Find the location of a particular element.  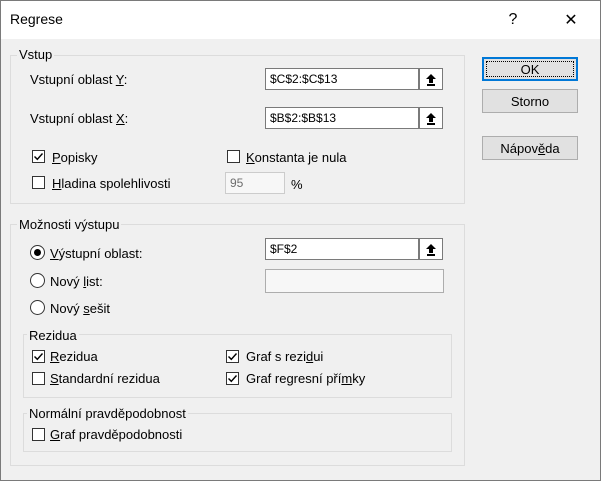

new-workbook-radio is located at coordinates (37, 307).